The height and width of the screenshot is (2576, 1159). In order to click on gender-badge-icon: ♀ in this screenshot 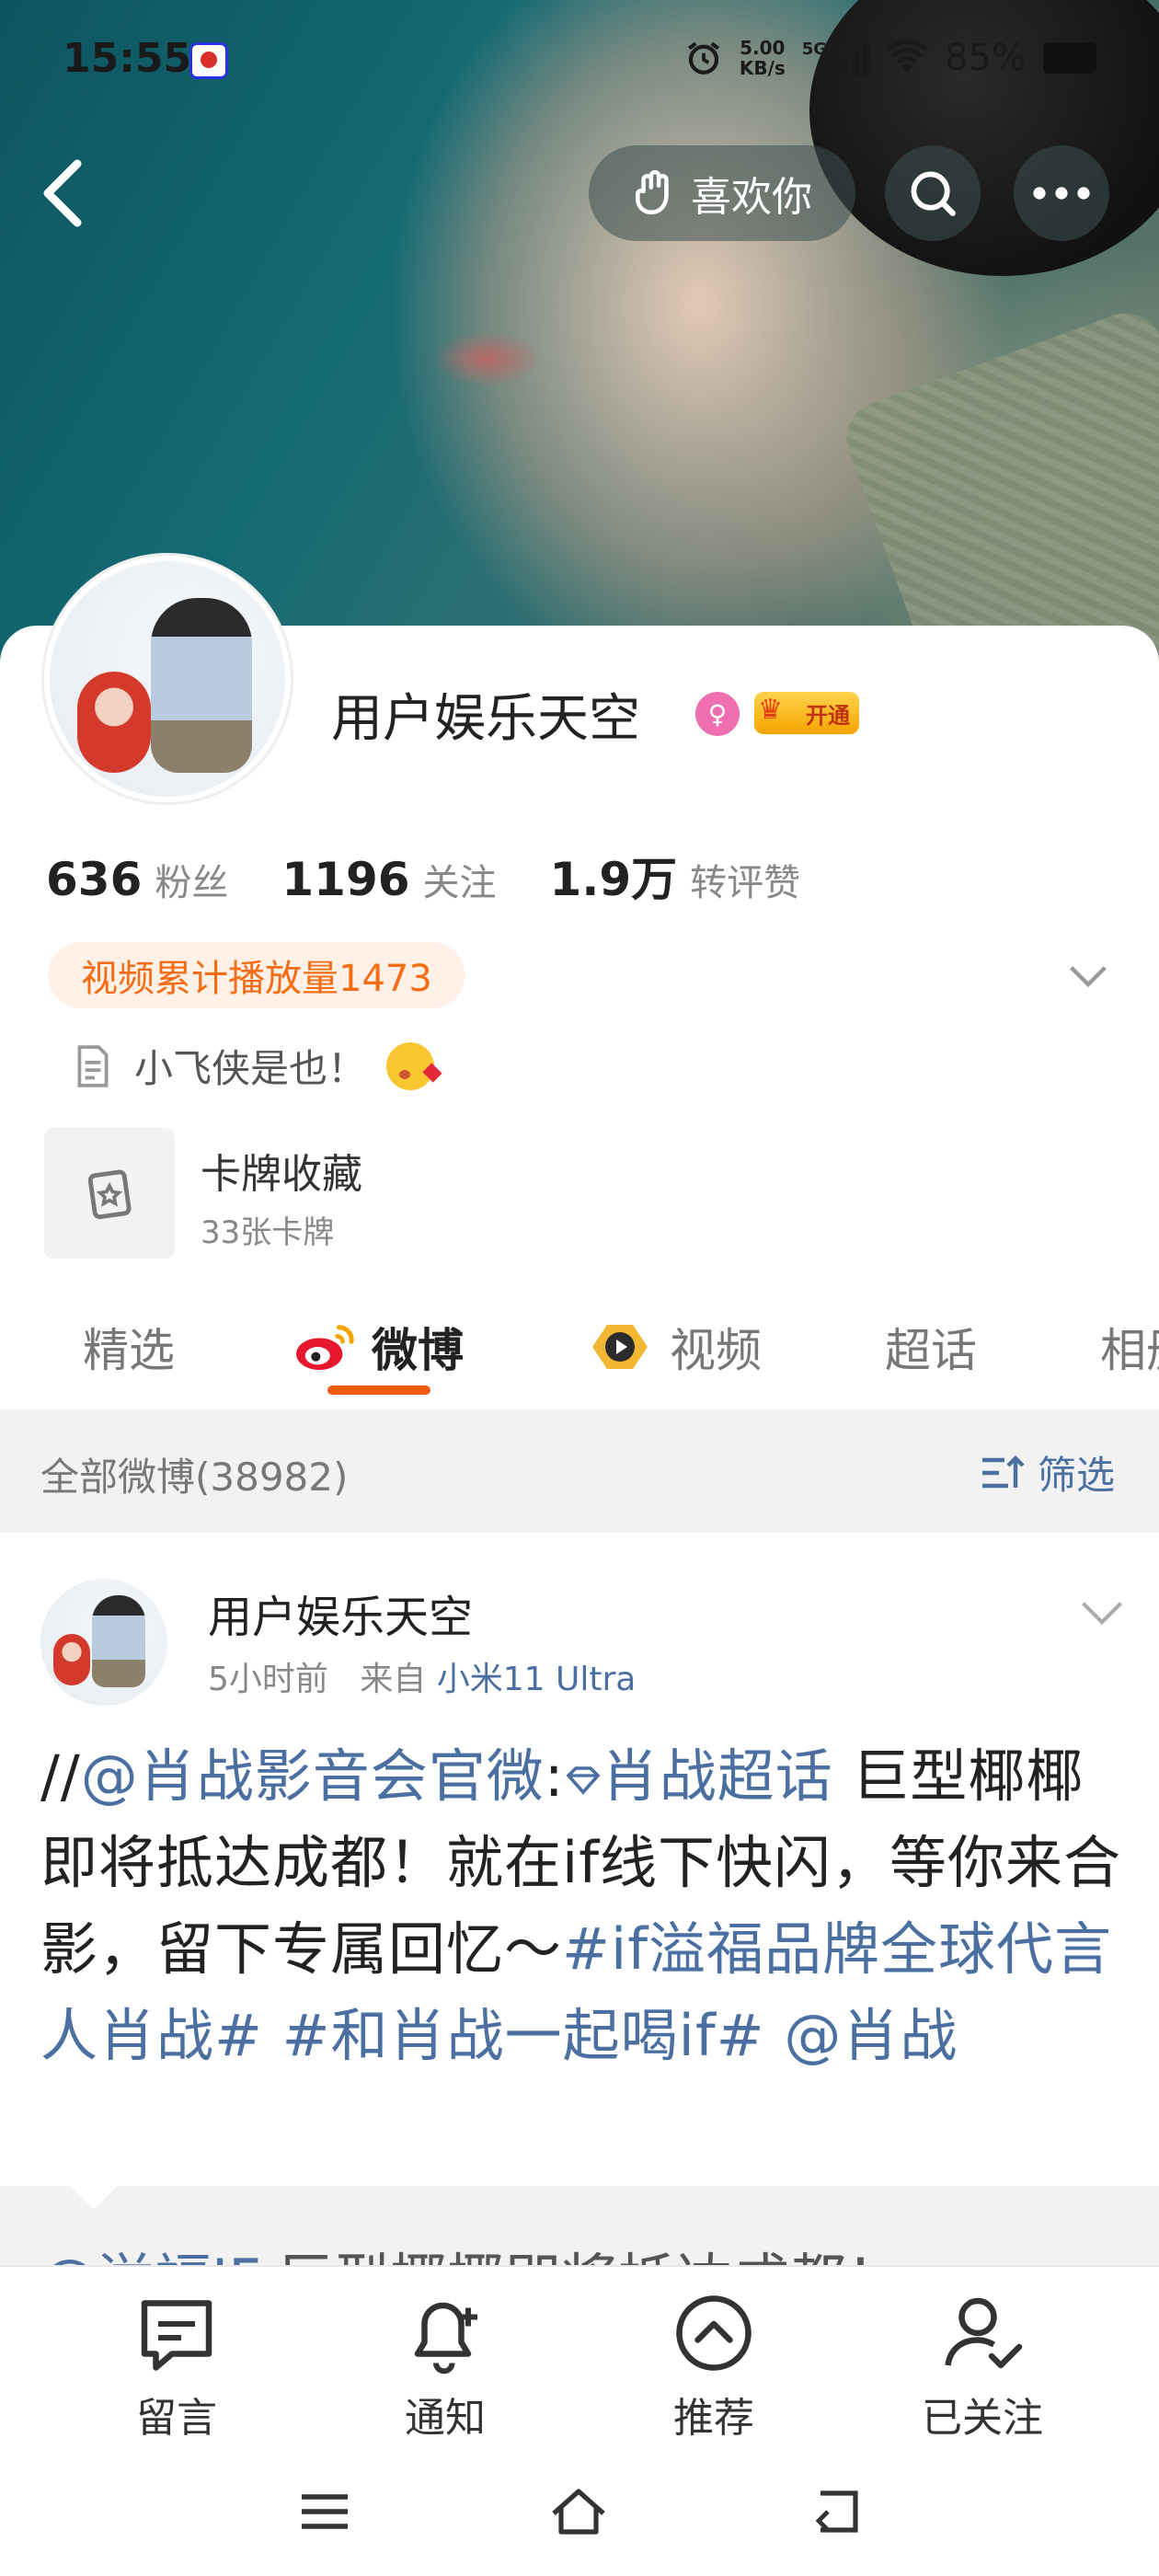, I will do `click(717, 714)`.